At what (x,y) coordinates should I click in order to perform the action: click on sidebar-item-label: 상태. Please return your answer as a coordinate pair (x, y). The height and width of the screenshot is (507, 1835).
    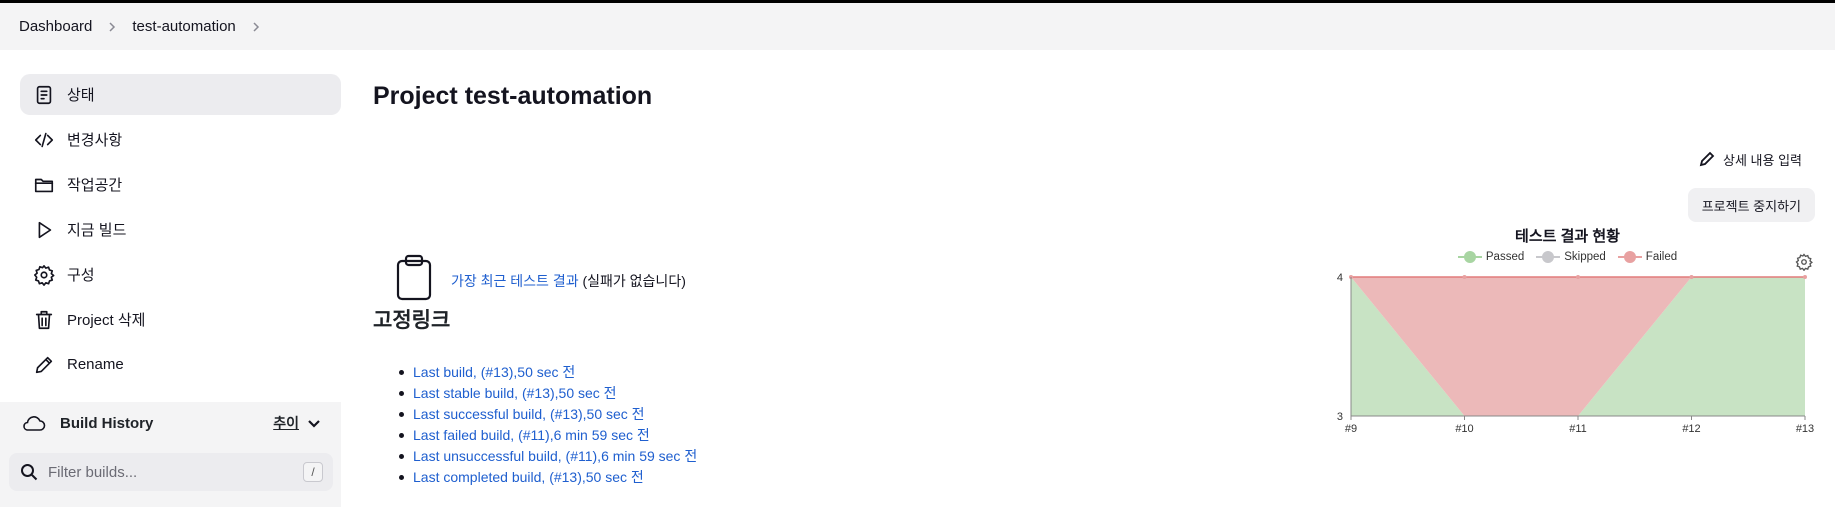
    Looking at the image, I should click on (81, 95).